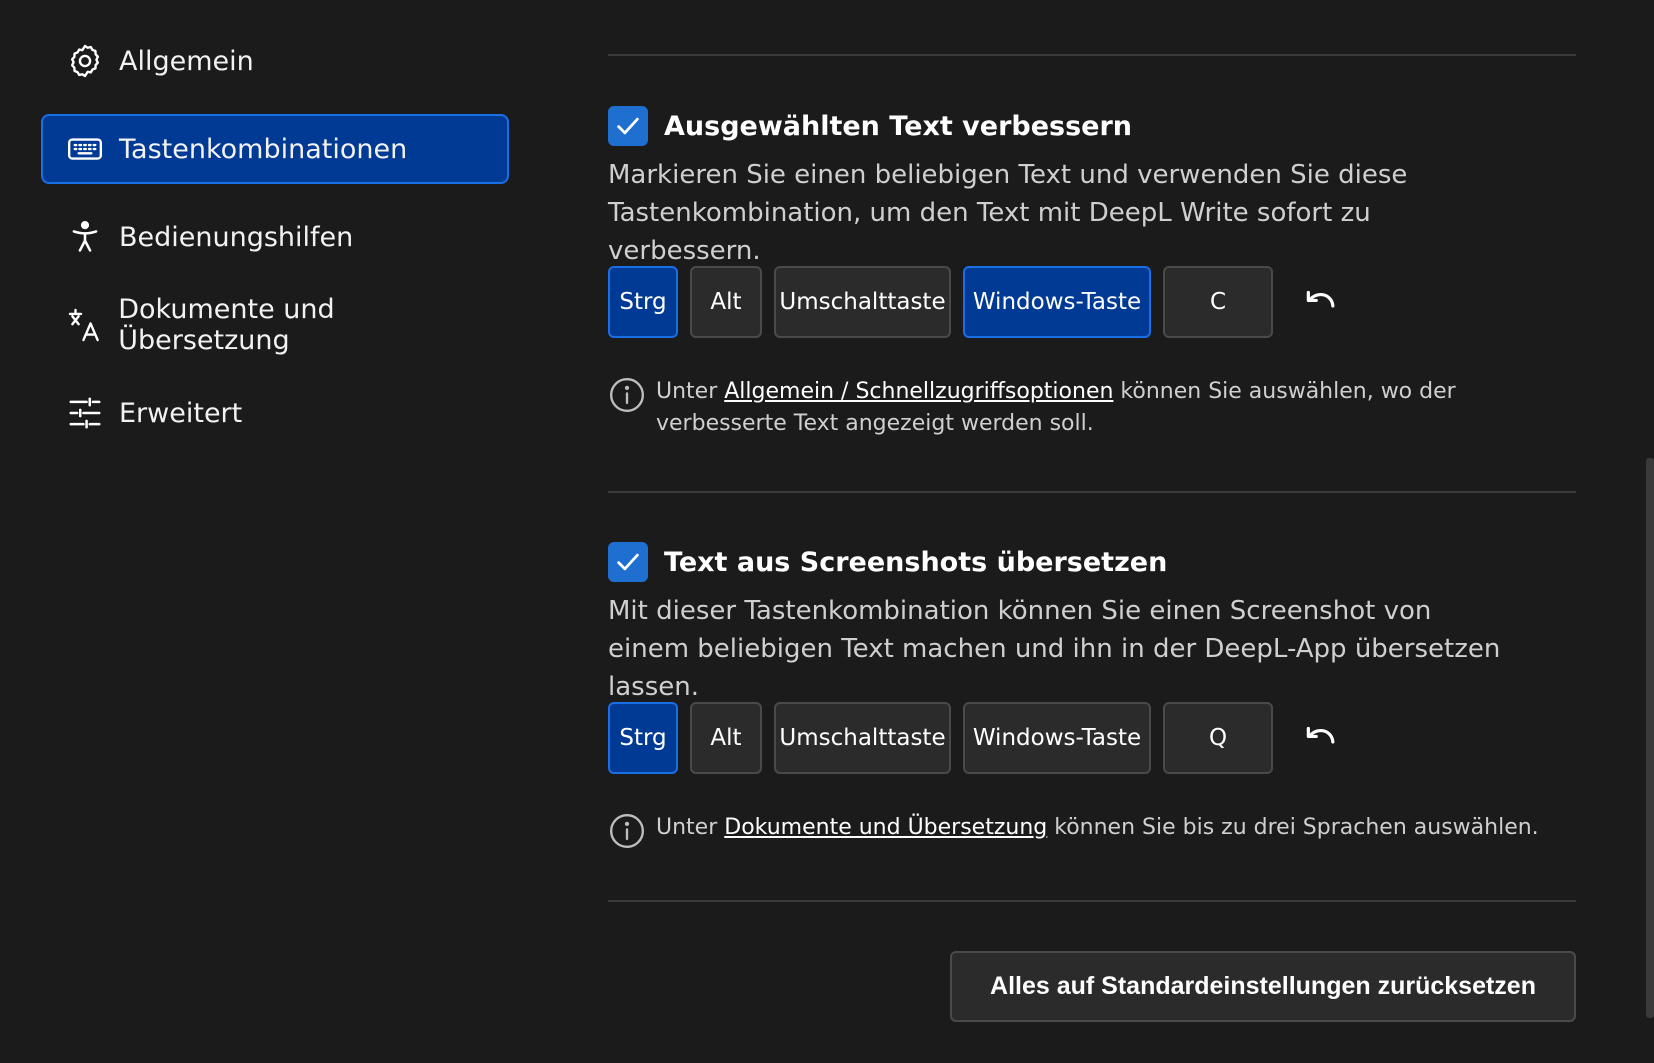 The height and width of the screenshot is (1063, 1654). I want to click on translate-icon, so click(84, 325).